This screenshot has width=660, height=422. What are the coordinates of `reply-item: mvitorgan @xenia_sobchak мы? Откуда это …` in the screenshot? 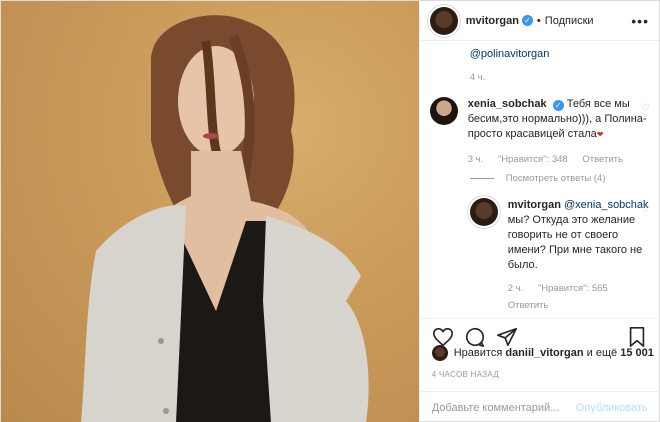 It's located at (559, 255).